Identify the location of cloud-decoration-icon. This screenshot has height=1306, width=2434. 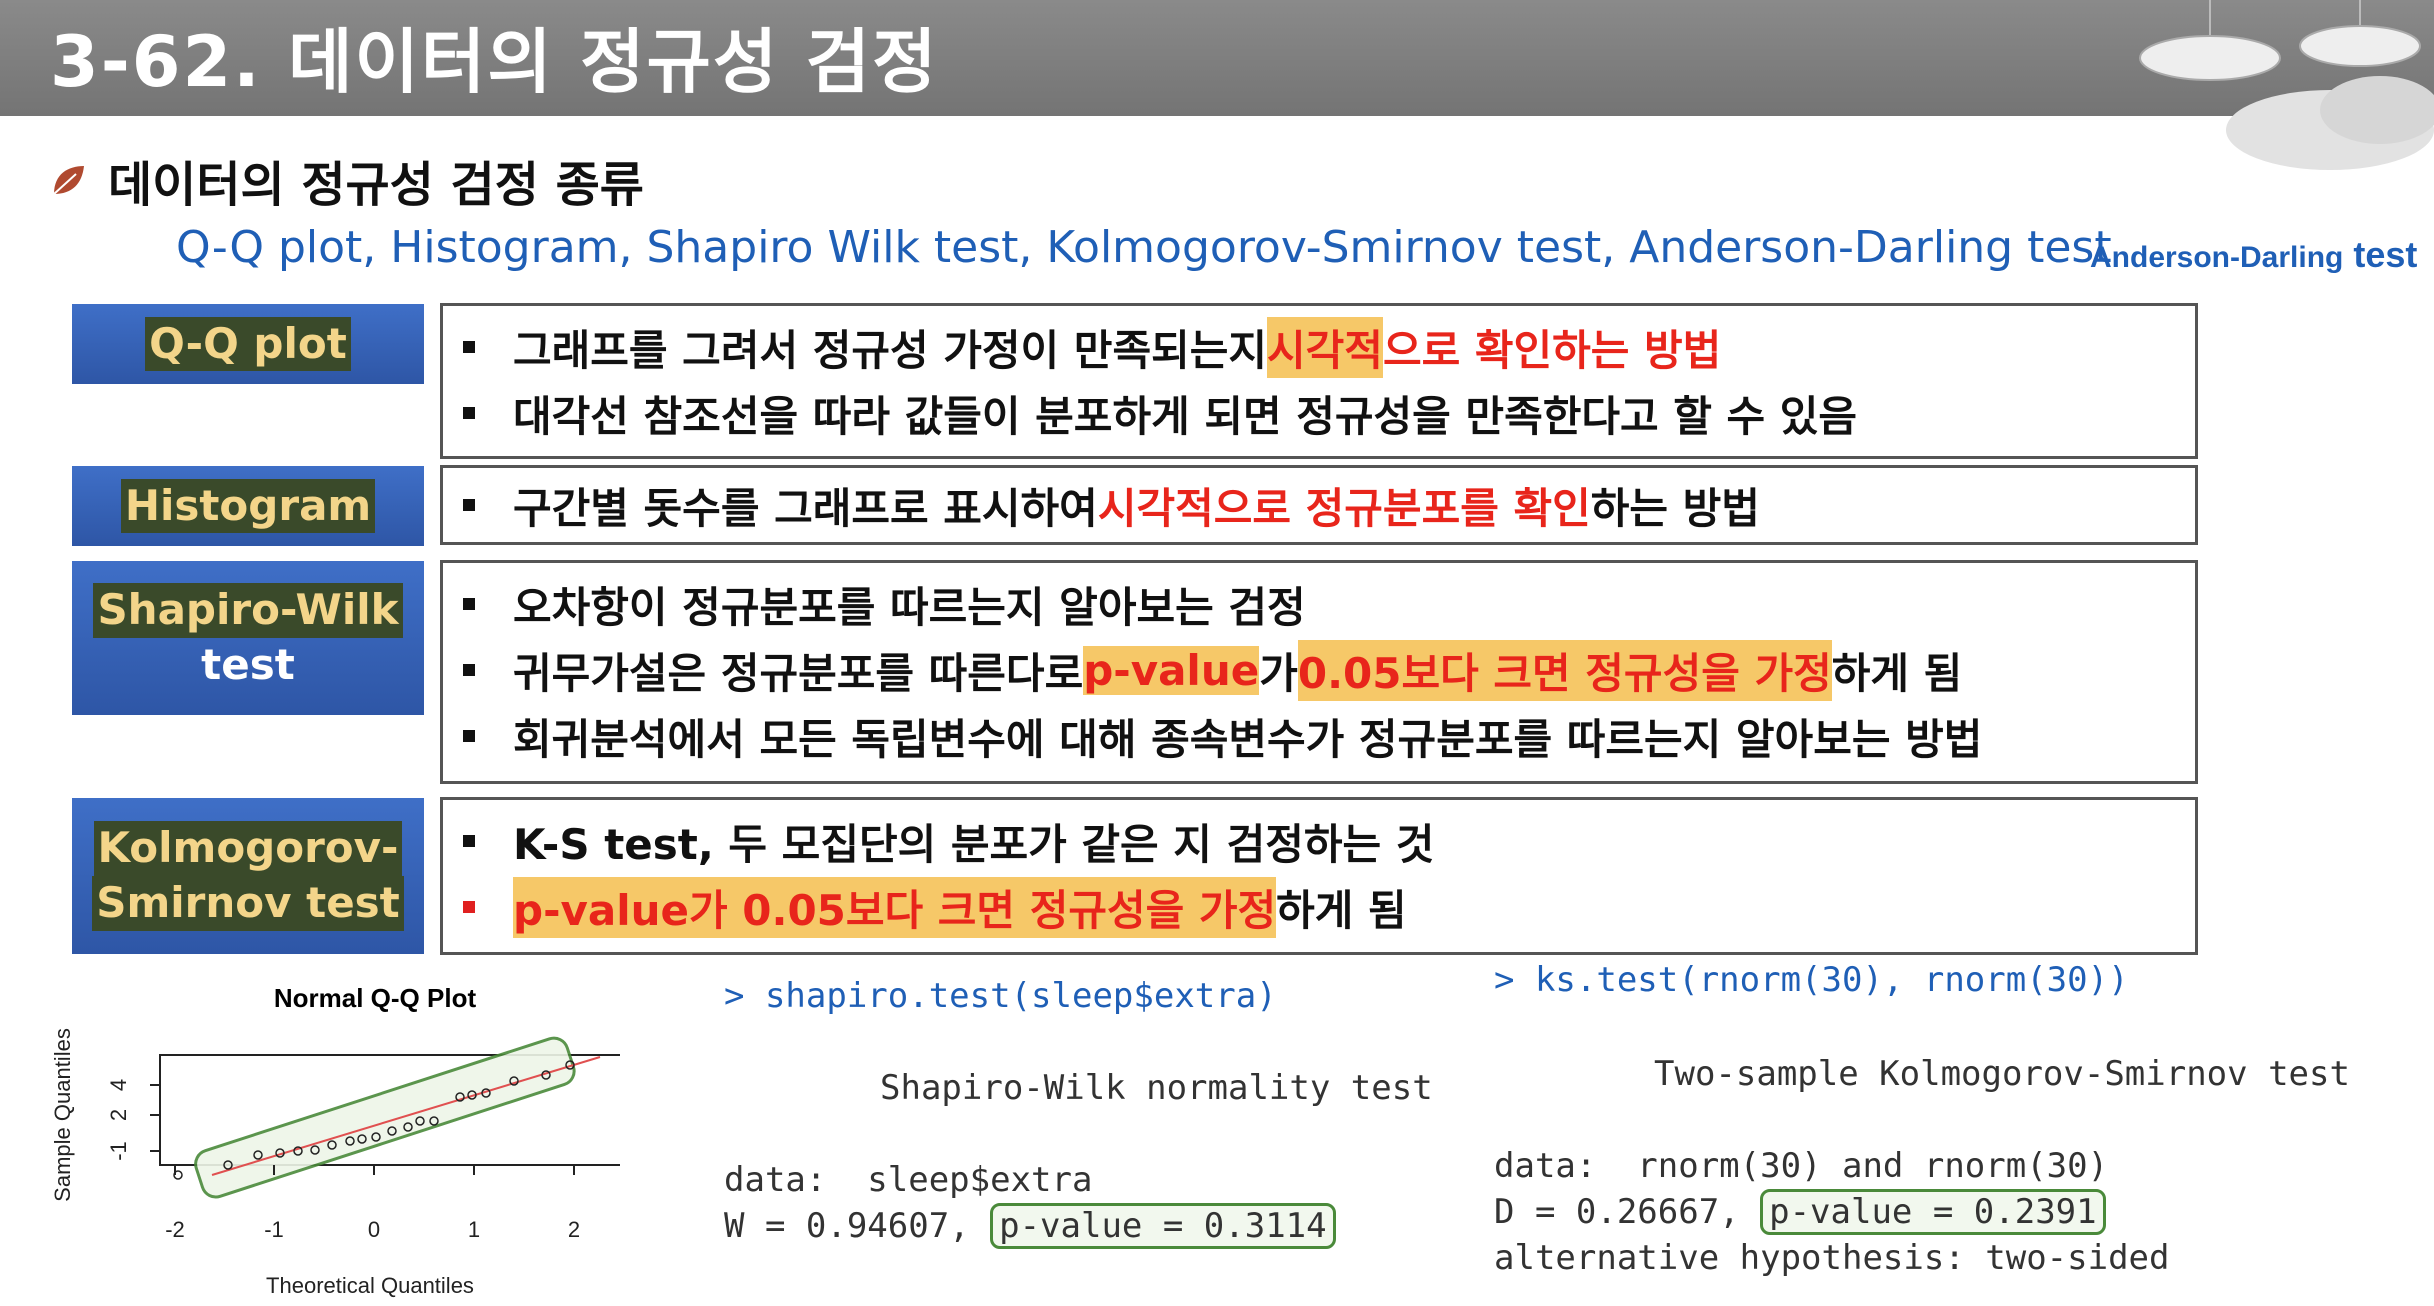
(2286, 85).